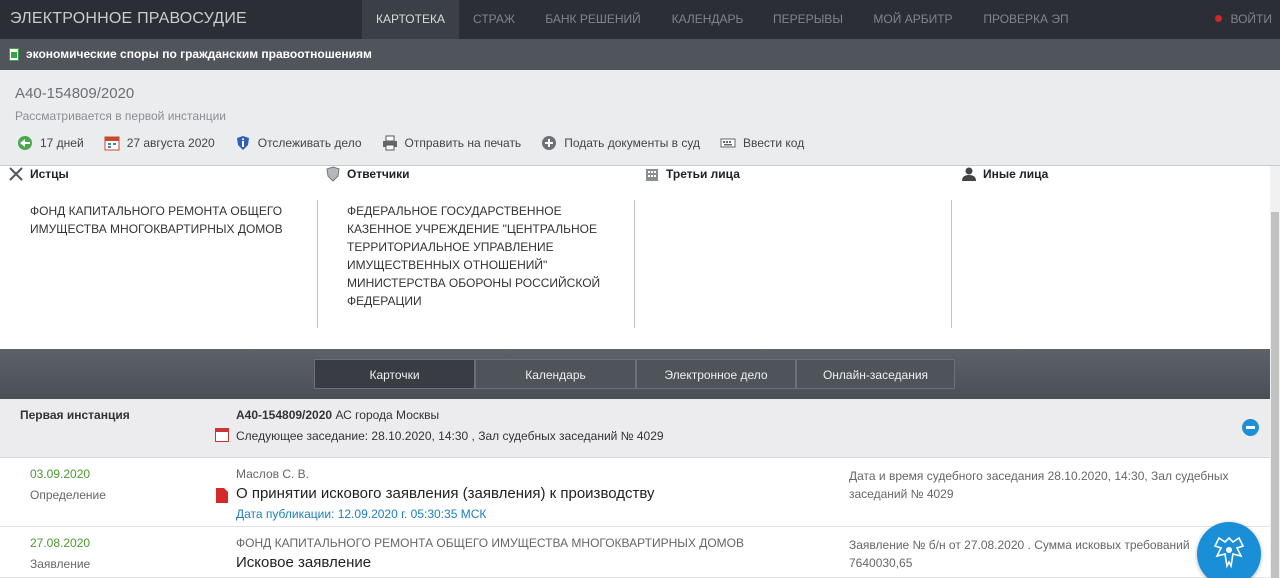 Image resolution: width=1280 pixels, height=578 pixels. I want to click on instance-court: АС города Москвы, so click(387, 415).